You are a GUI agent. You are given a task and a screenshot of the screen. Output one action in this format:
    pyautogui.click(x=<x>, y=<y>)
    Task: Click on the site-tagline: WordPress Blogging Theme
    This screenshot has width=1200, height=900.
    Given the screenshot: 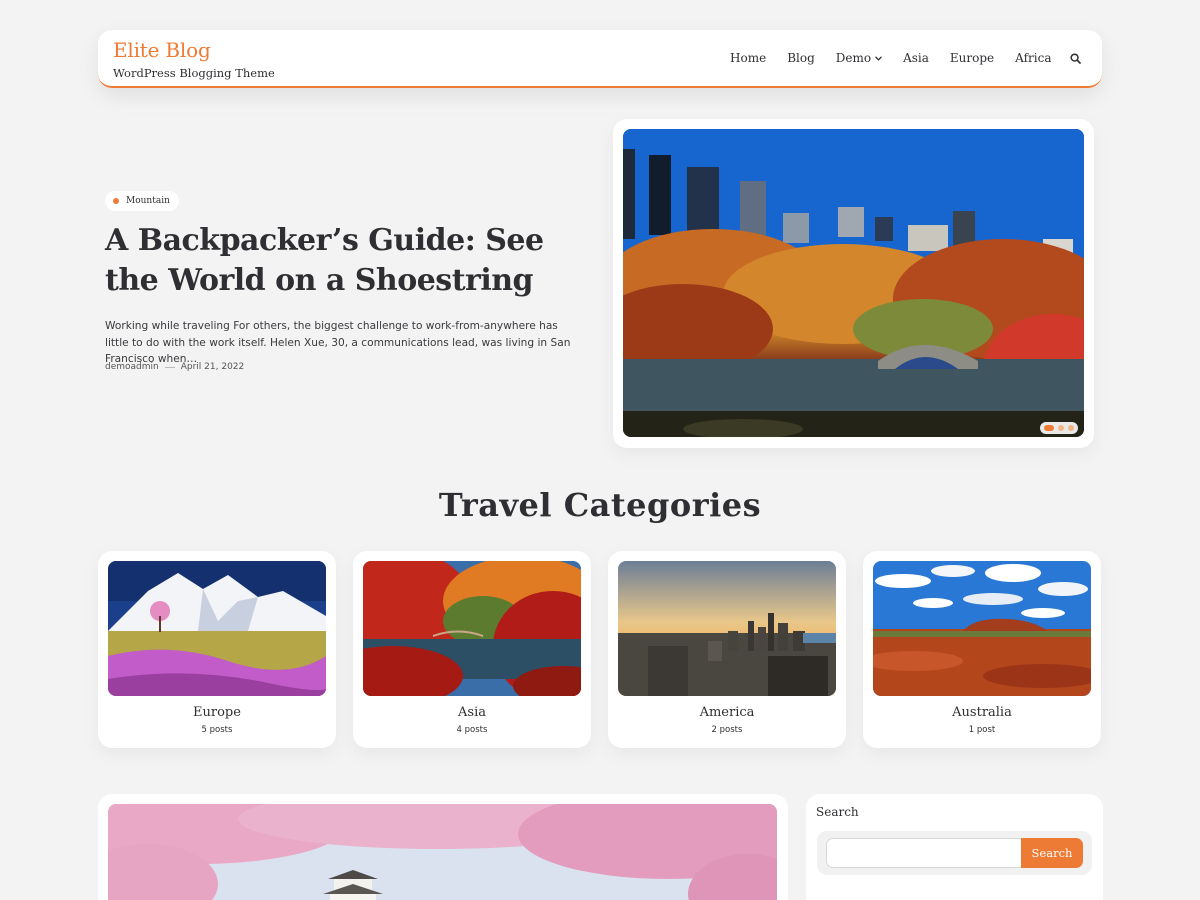 What is the action you would take?
    pyautogui.click(x=194, y=73)
    